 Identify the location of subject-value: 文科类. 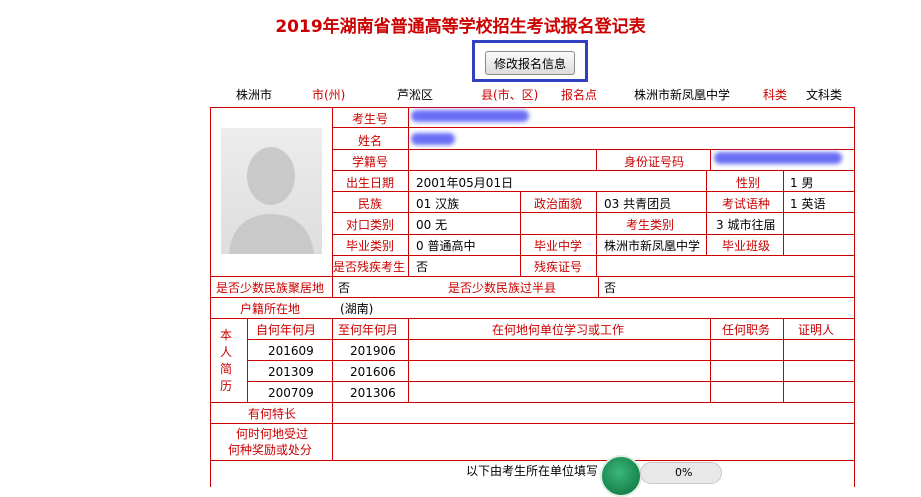
(824, 95).